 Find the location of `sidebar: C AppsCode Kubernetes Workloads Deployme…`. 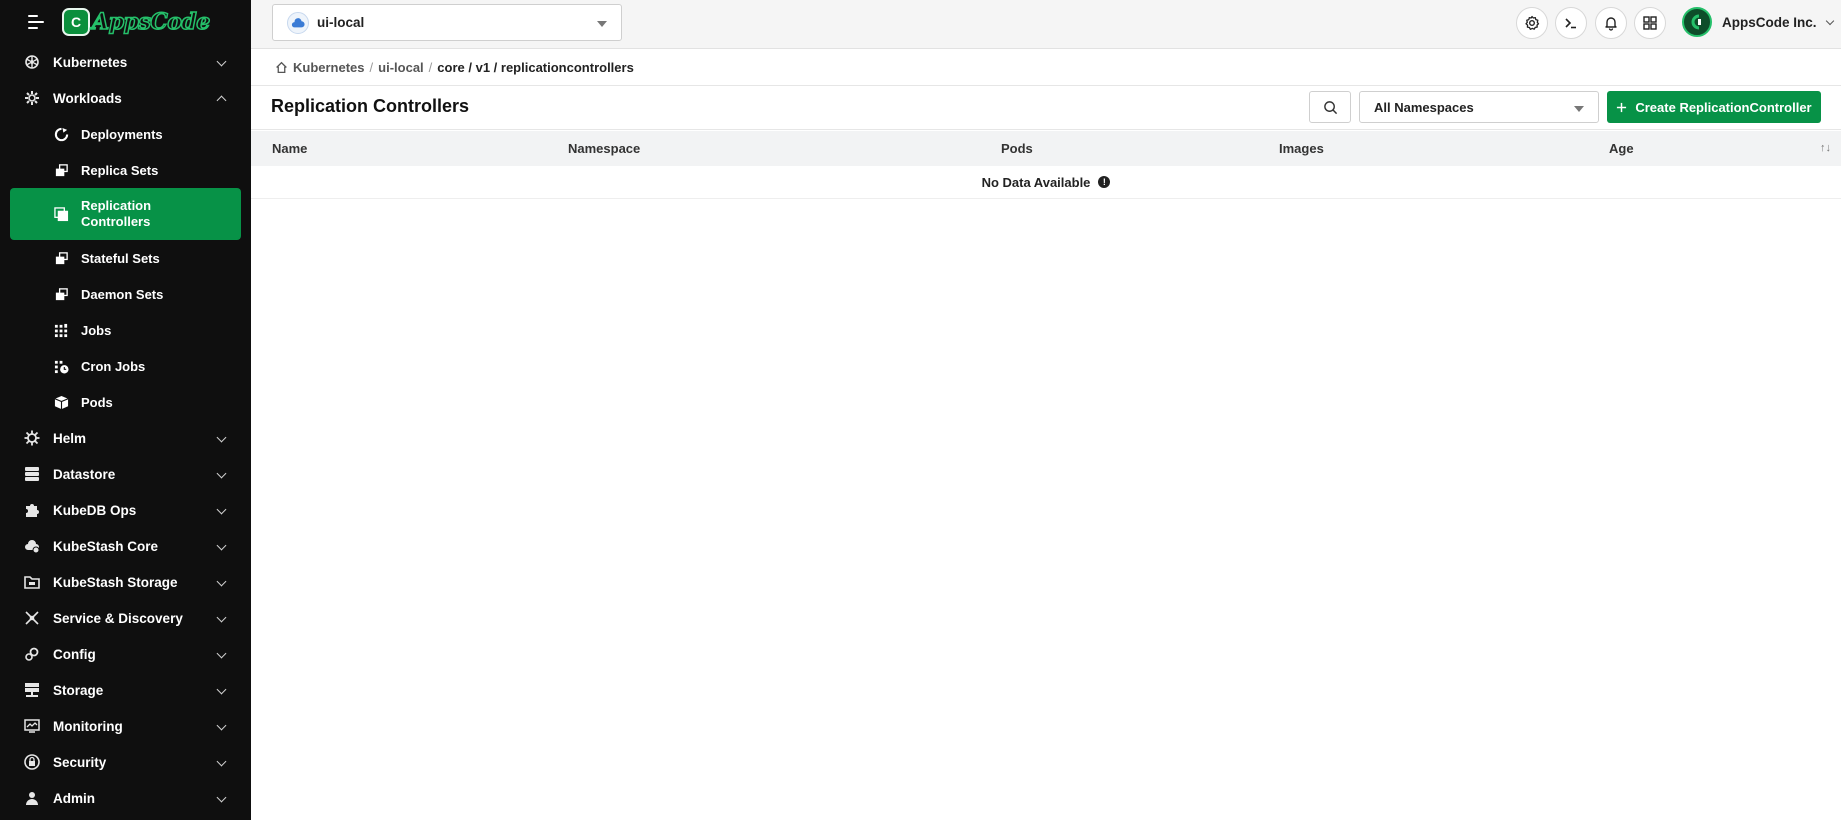

sidebar: C AppsCode Kubernetes Workloads Deployme… is located at coordinates (125, 410).